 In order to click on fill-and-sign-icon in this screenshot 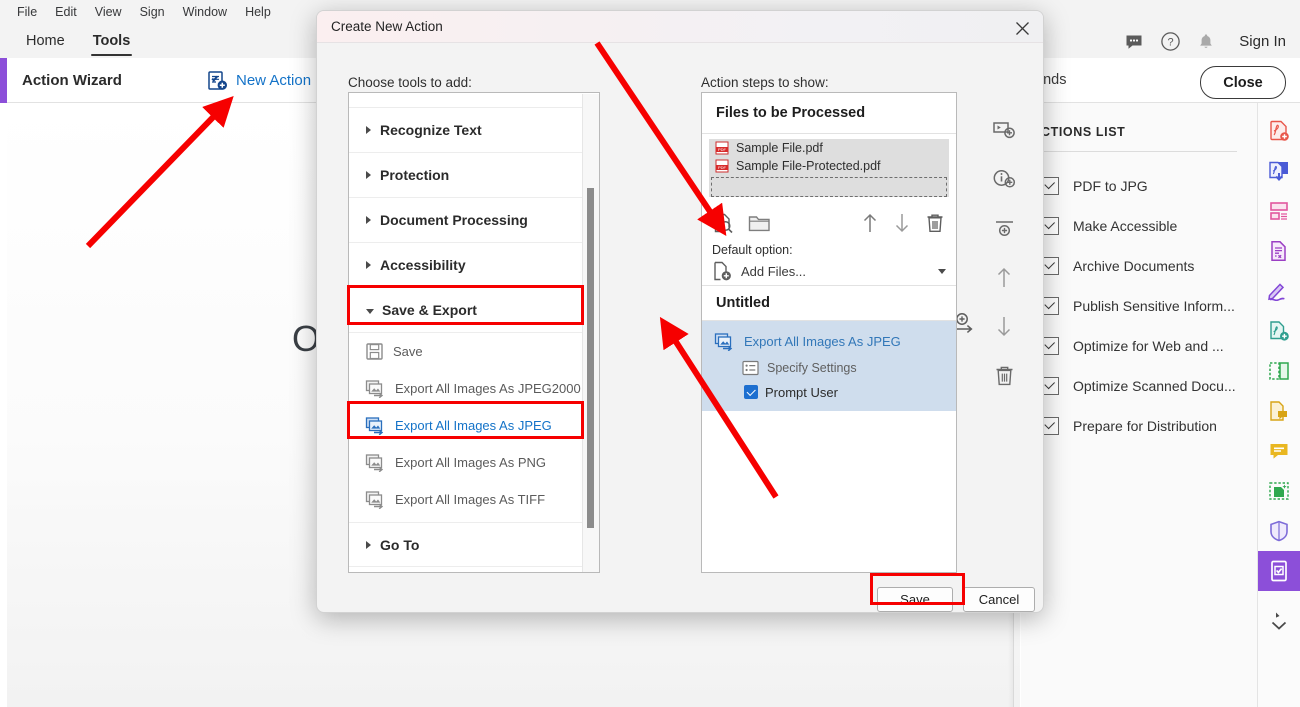, I will do `click(1279, 291)`.